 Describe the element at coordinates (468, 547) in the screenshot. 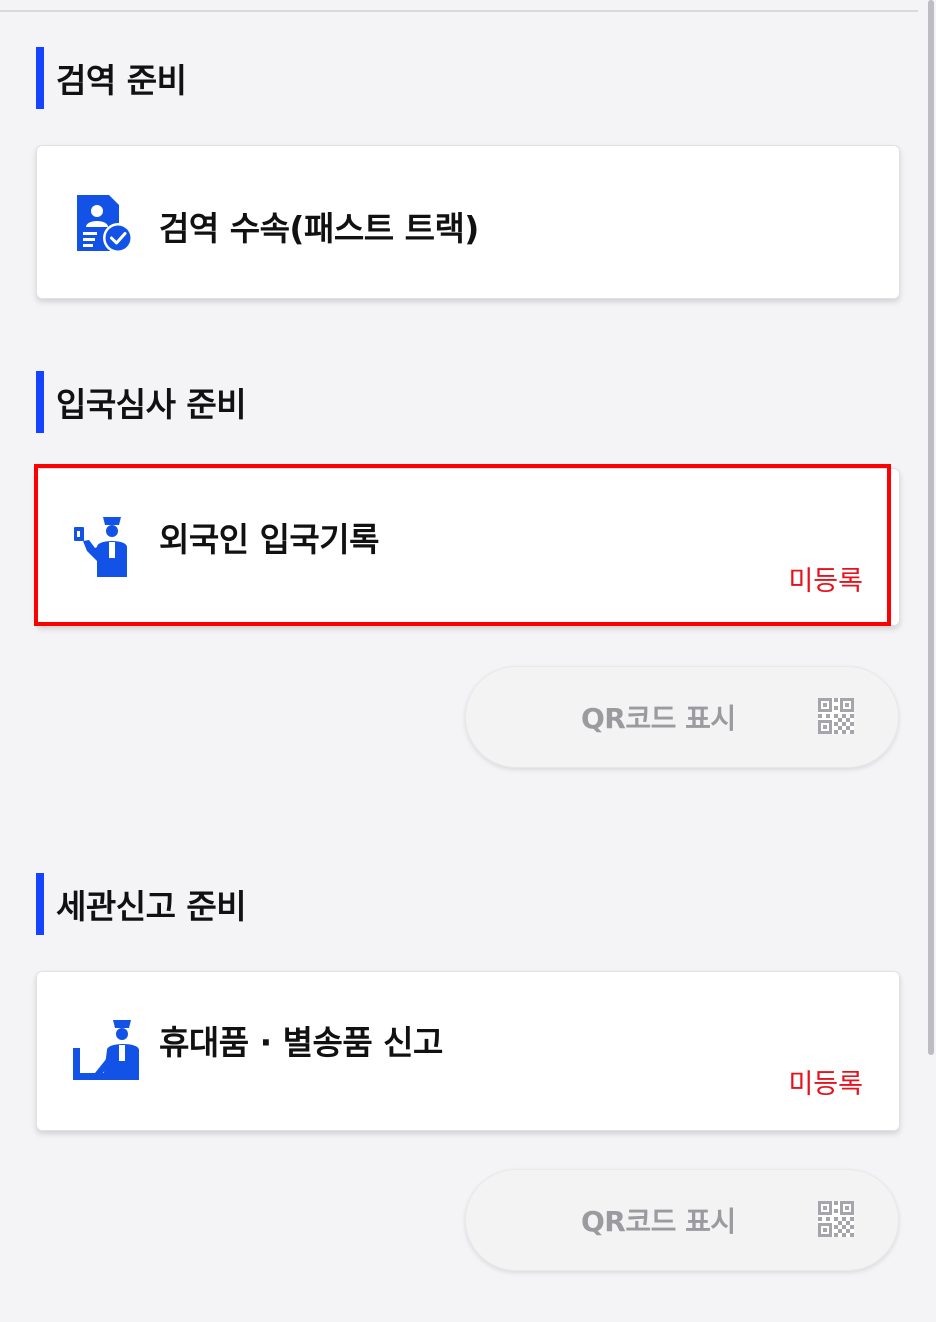

I see `foreigner-arrival-record-card: 외국인 입국기록 미등록` at that location.